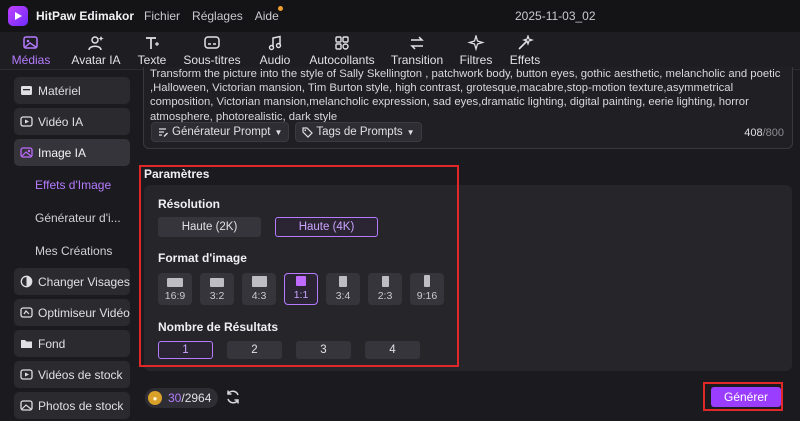 The image size is (800, 421). Describe the element at coordinates (26, 90) in the screenshot. I see `box-icon` at that location.